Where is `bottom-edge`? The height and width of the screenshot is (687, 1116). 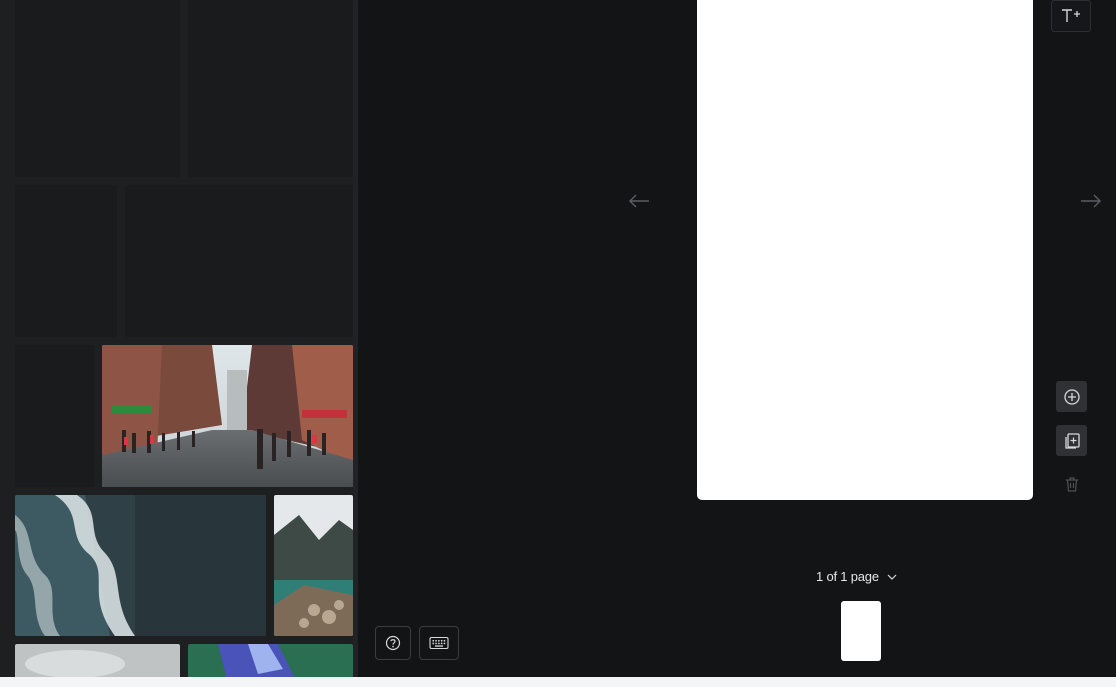 bottom-edge is located at coordinates (558, 682).